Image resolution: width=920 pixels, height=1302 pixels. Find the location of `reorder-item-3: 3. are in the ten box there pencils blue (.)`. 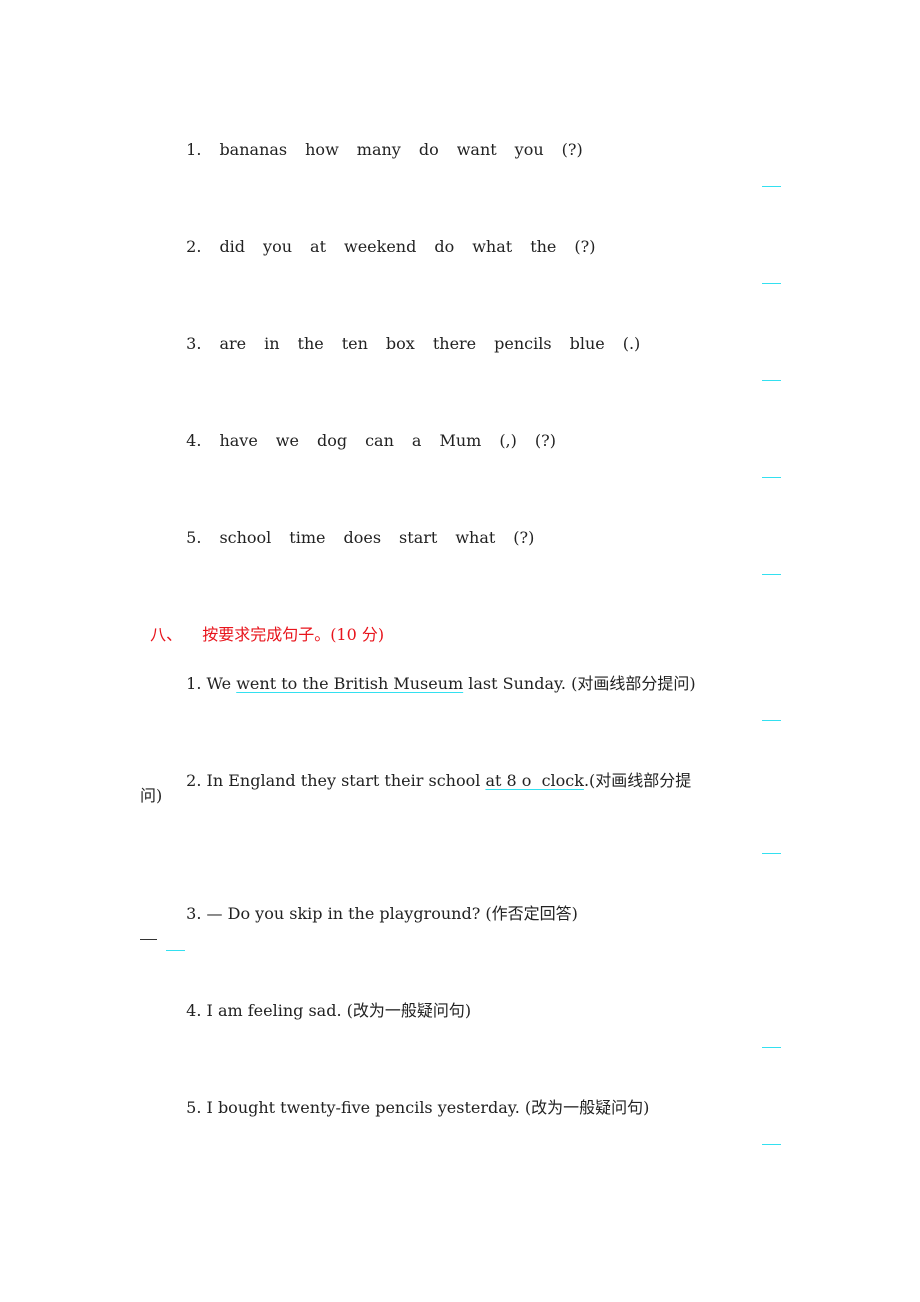

reorder-item-3: 3. are in the ten box there pencils blue (.) is located at coordinates (413, 343).